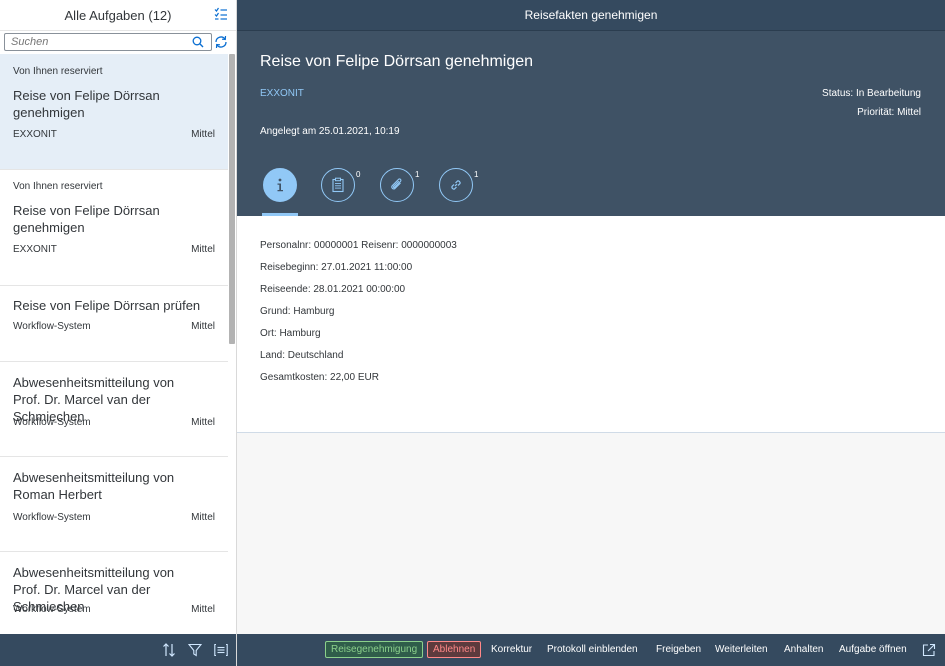  I want to click on status-attribute: Status: In Bearbeitung, so click(871, 93).